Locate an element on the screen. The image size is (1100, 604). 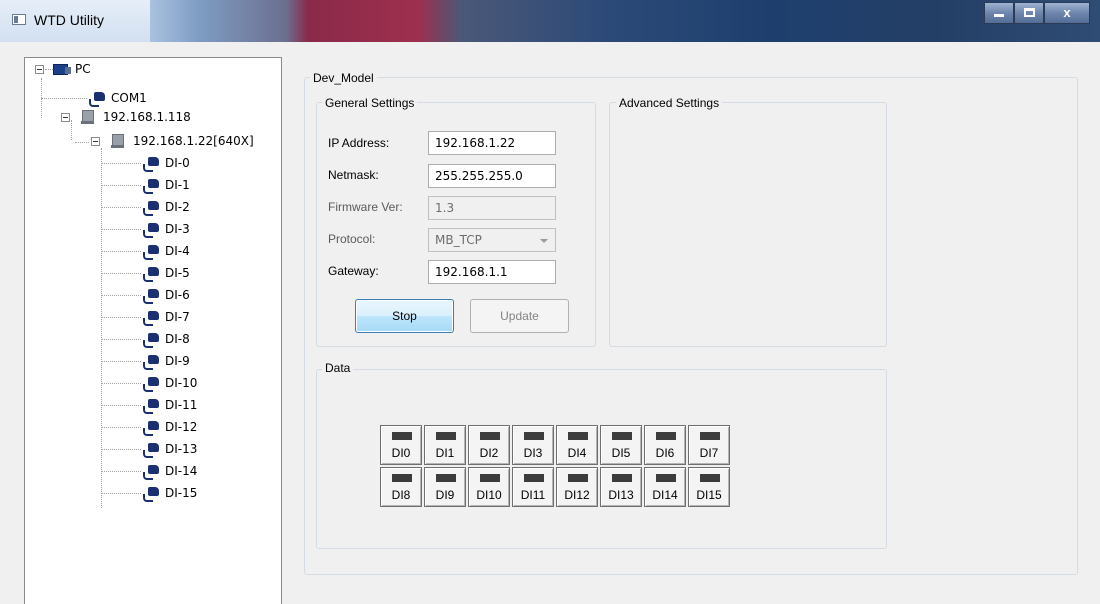
close-icon: x is located at coordinates (1067, 12).